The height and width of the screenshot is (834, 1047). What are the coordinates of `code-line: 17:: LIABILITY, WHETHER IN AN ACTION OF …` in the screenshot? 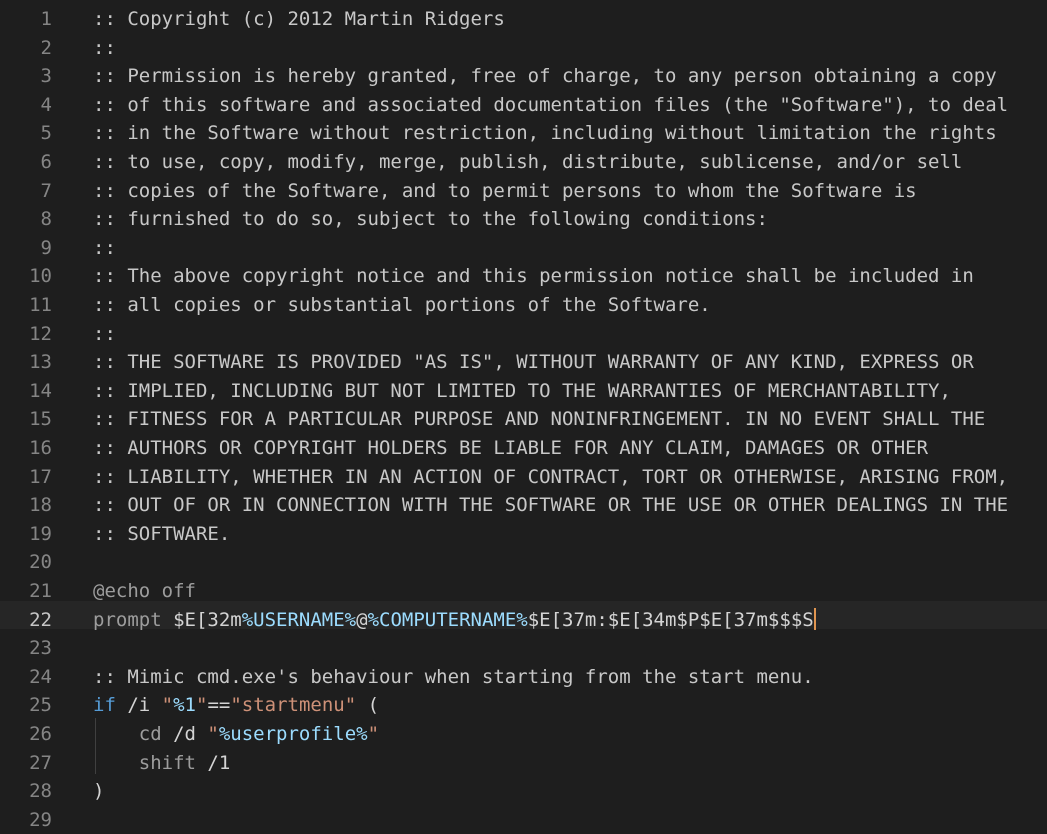 It's located at (523, 473).